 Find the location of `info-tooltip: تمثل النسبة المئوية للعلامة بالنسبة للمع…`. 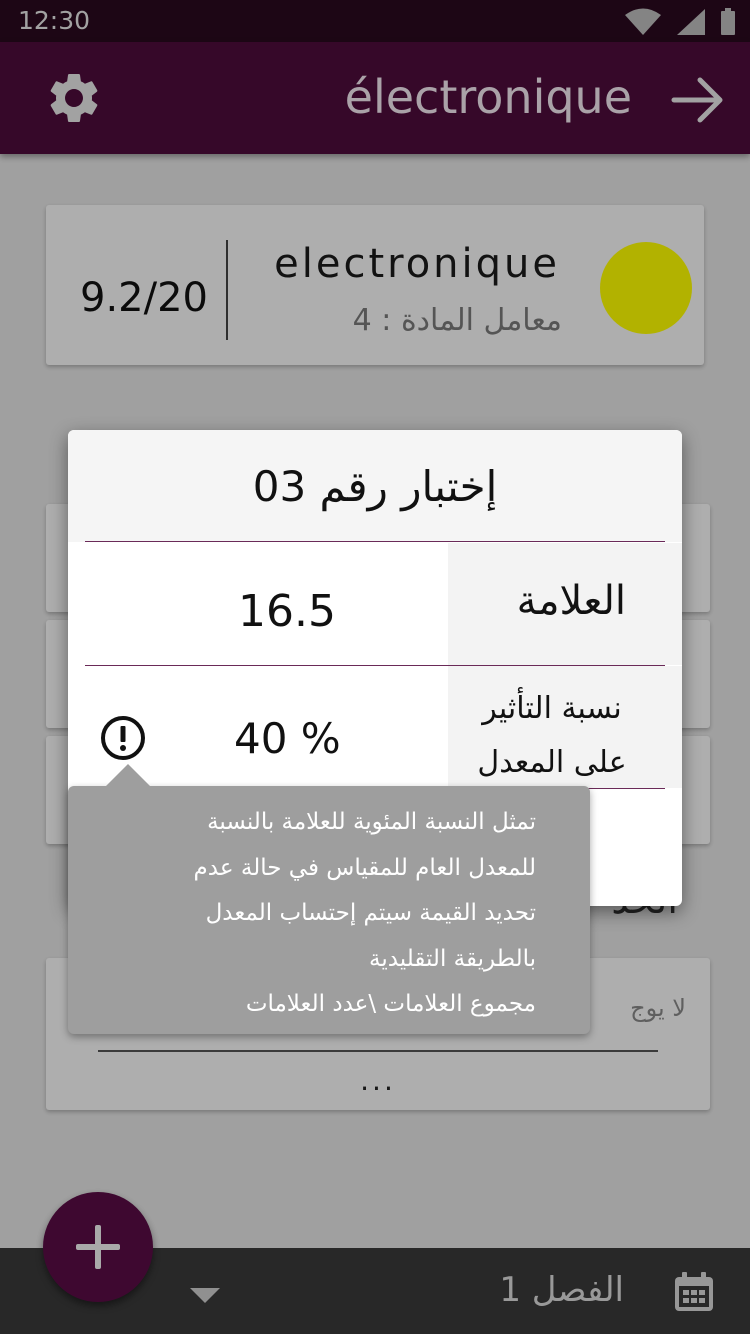

info-tooltip: تمثل النسبة المئوية للعلامة بالنسبة للمع… is located at coordinates (329, 899).